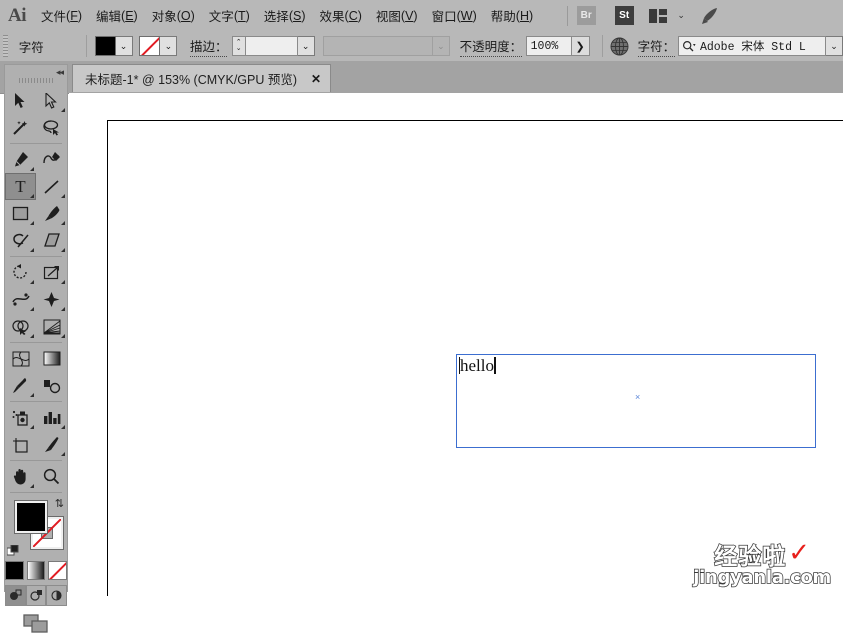 Image resolution: width=843 pixels, height=634 pixels. Describe the element at coordinates (36, 80) in the screenshot. I see `tools-panel-grip` at that location.